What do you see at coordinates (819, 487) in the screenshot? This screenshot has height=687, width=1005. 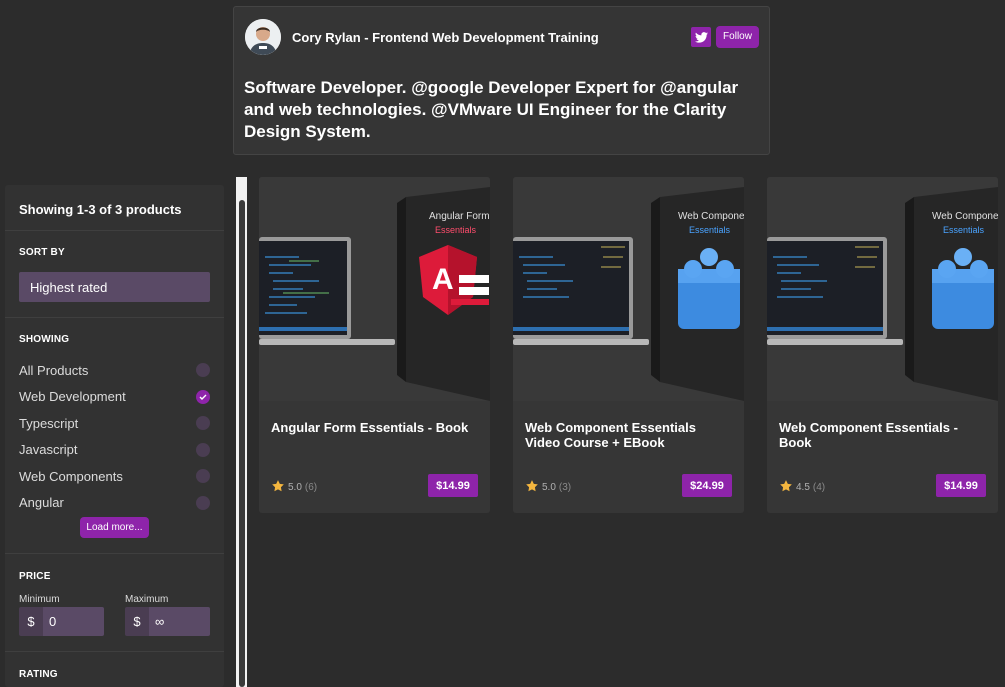 I see `review-count: (4)` at bounding box center [819, 487].